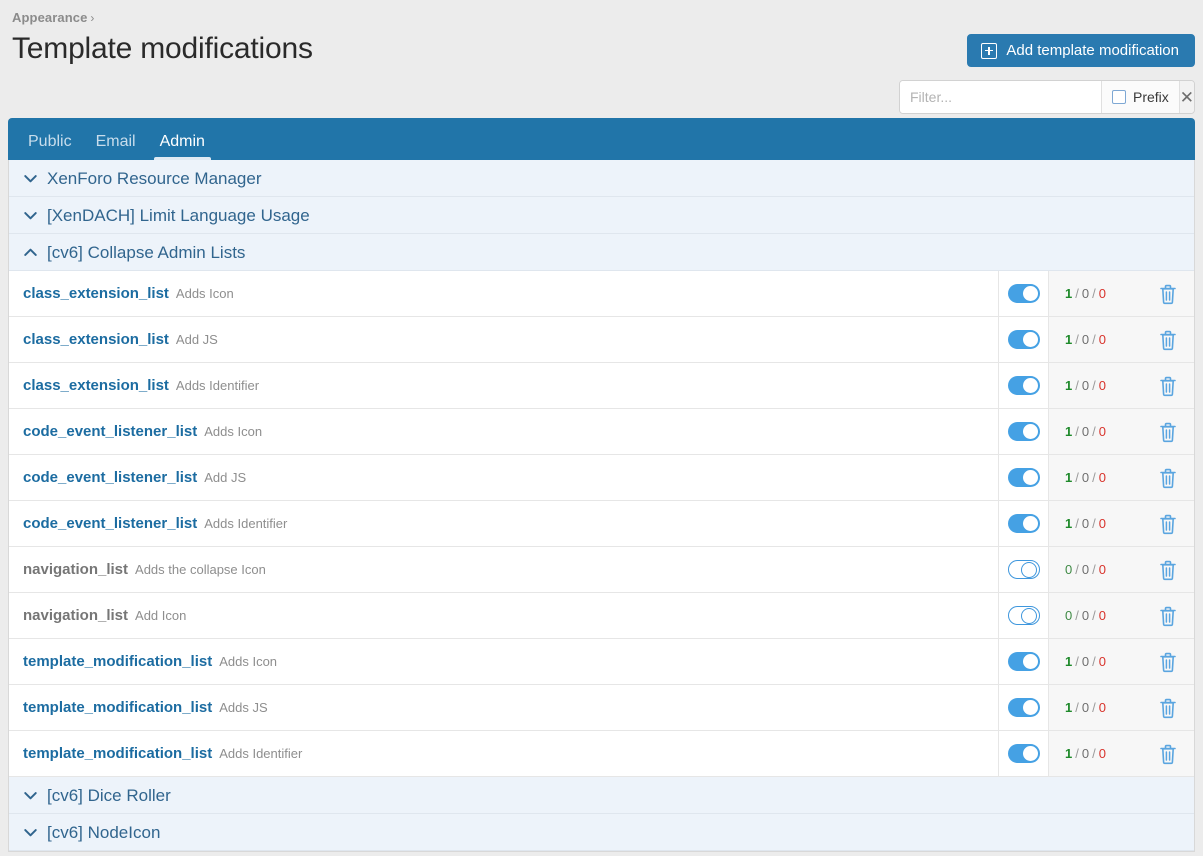  What do you see at coordinates (1081, 50) in the screenshot?
I see `add-template-modification-button: Add template modification` at bounding box center [1081, 50].